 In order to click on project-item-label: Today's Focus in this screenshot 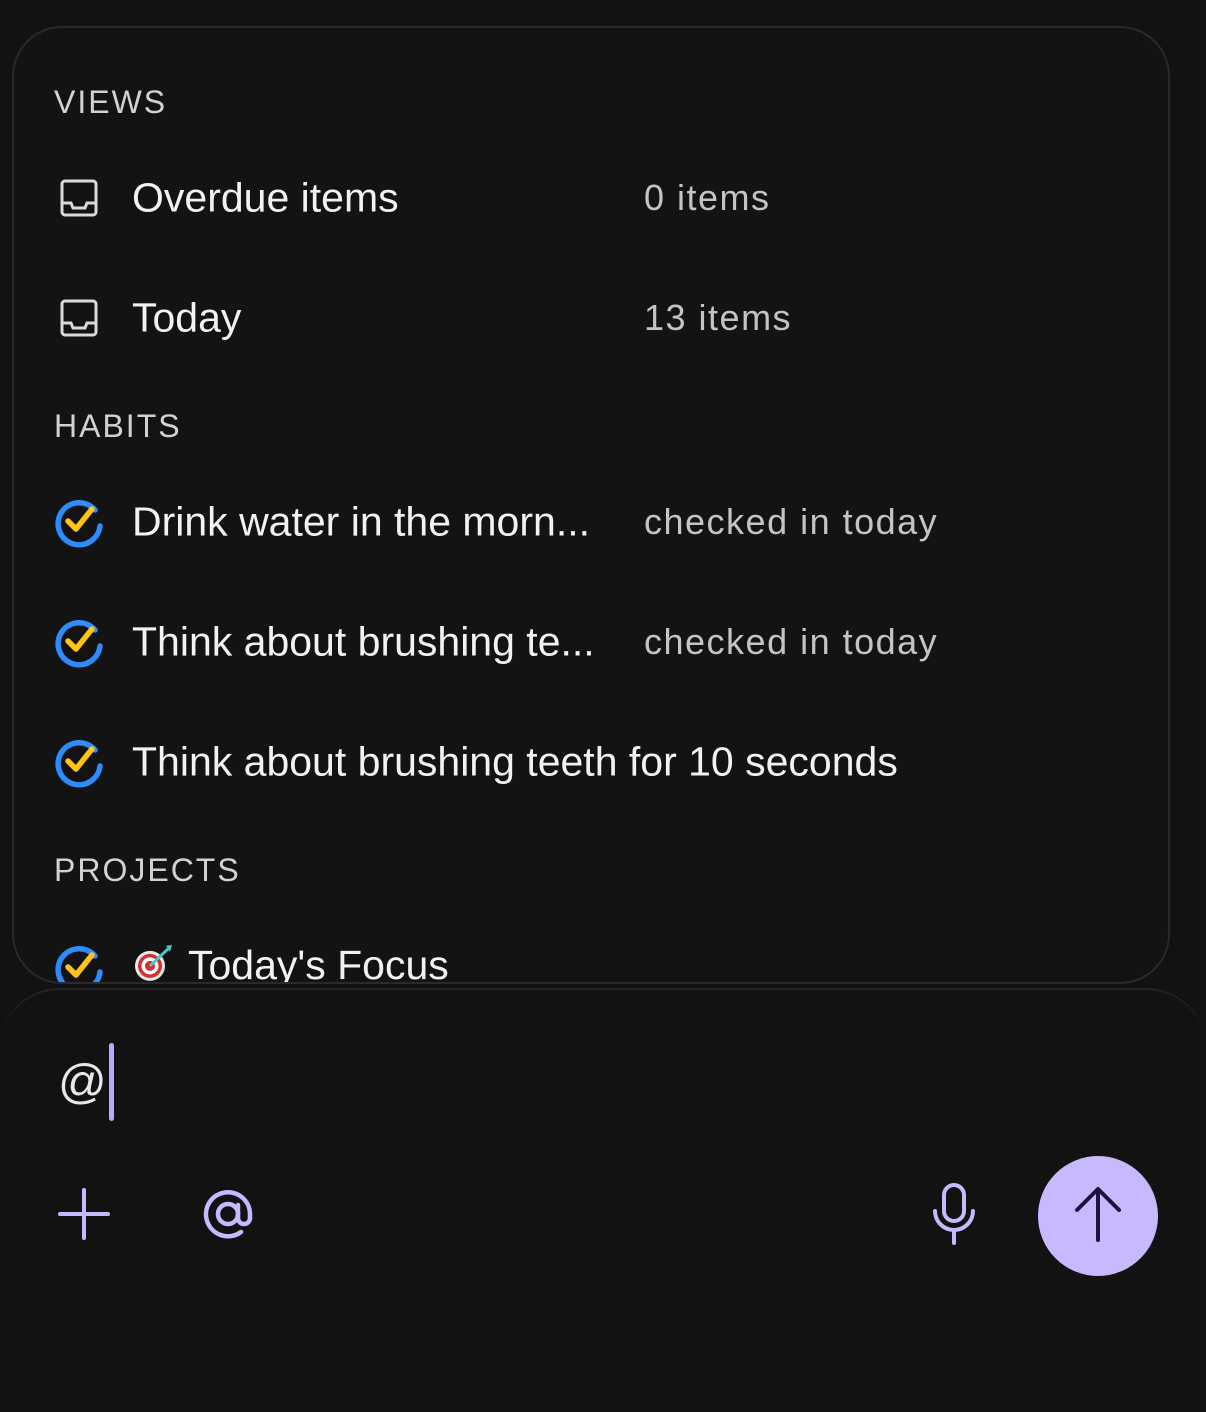, I will do `click(290, 962)`.